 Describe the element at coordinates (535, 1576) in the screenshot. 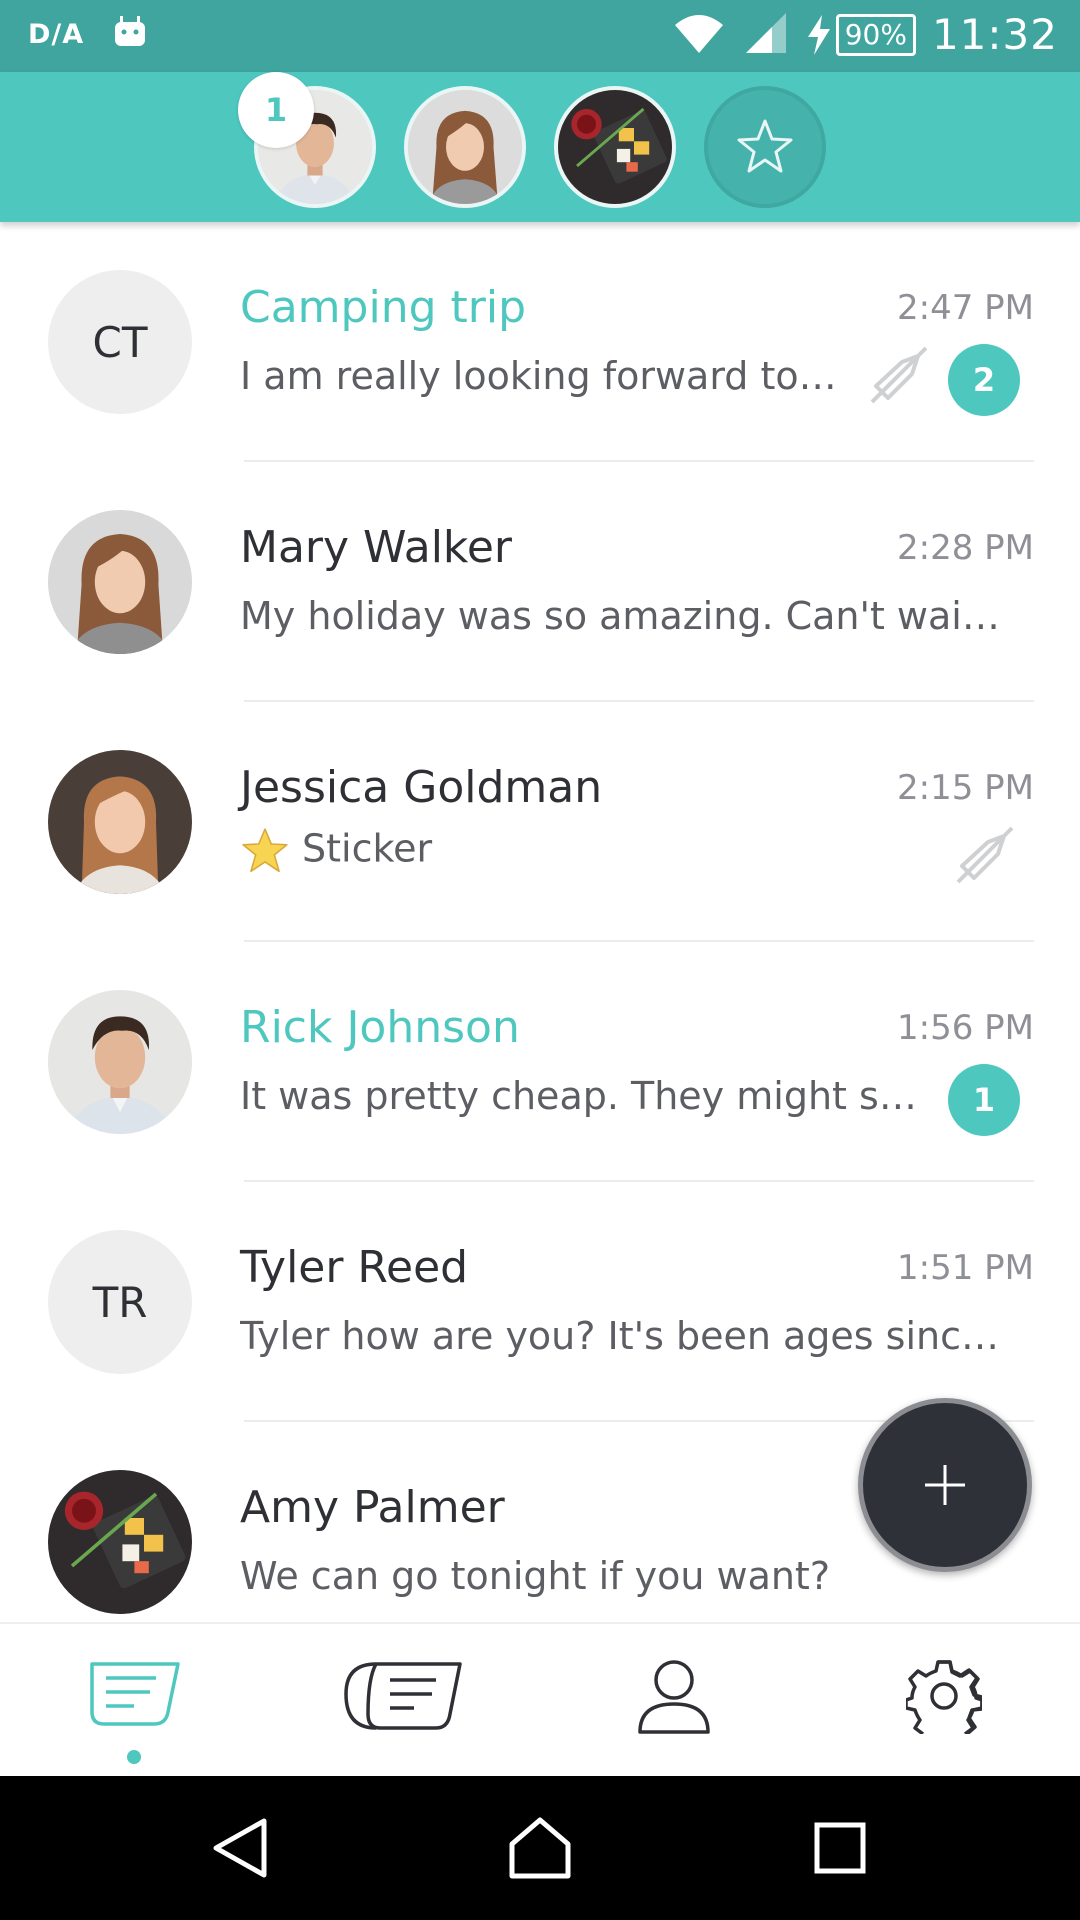

I see `conversation-preview: We can go tonight if you want?` at that location.